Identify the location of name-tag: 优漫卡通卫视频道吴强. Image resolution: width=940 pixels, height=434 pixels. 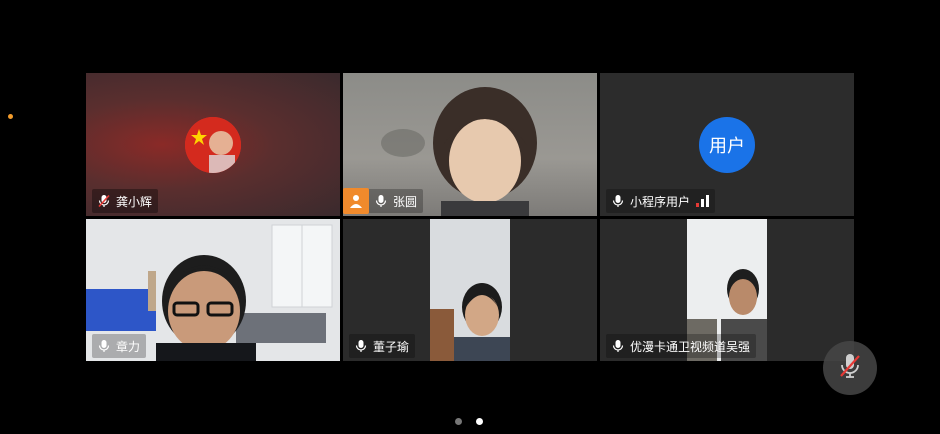
(681, 346).